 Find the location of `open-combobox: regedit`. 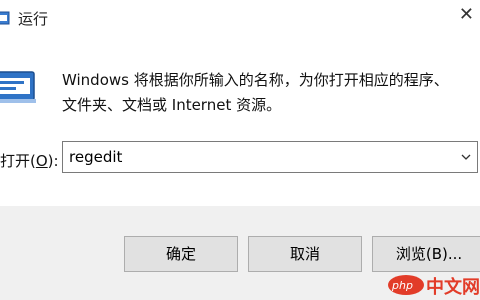

open-combobox: regedit is located at coordinates (270, 157).